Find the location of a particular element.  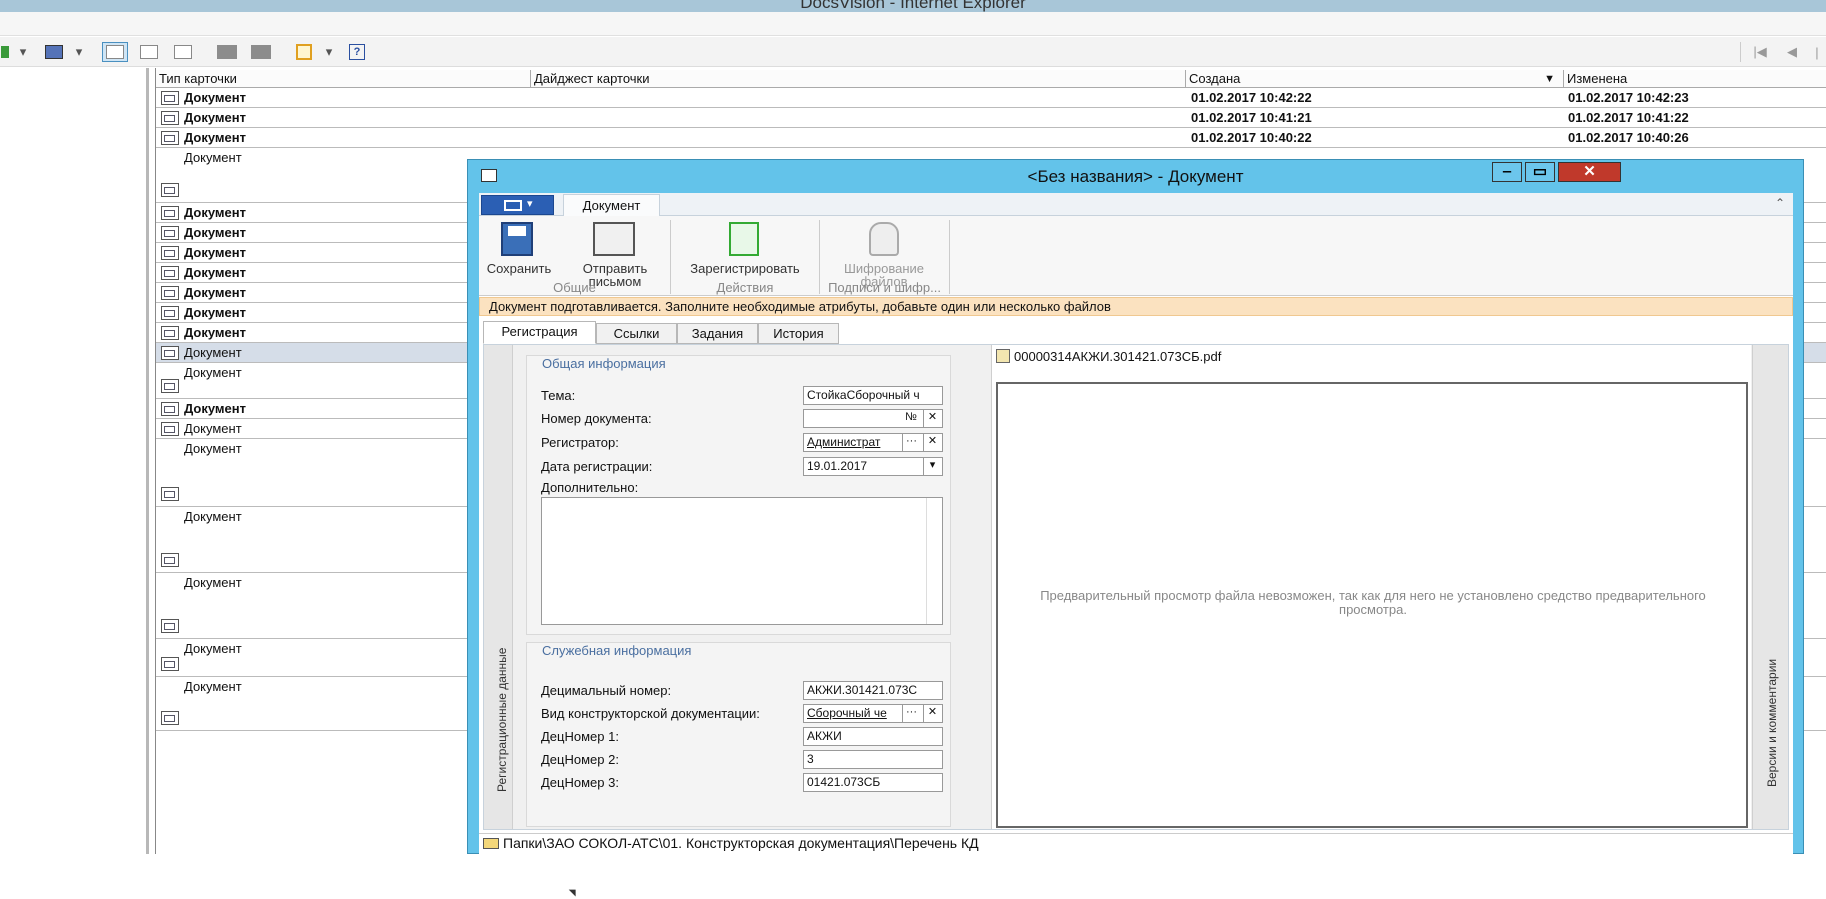

vtab-versions-label: Версии и комментарии is located at coordinates (1772, 722).